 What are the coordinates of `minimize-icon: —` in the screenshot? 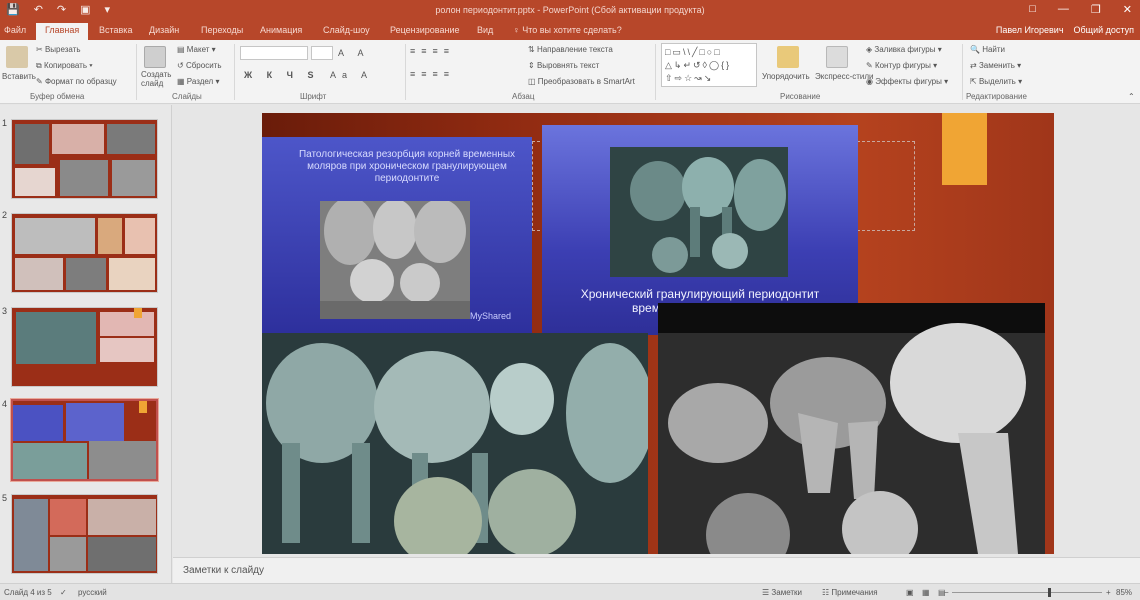 It's located at (1063, 9).